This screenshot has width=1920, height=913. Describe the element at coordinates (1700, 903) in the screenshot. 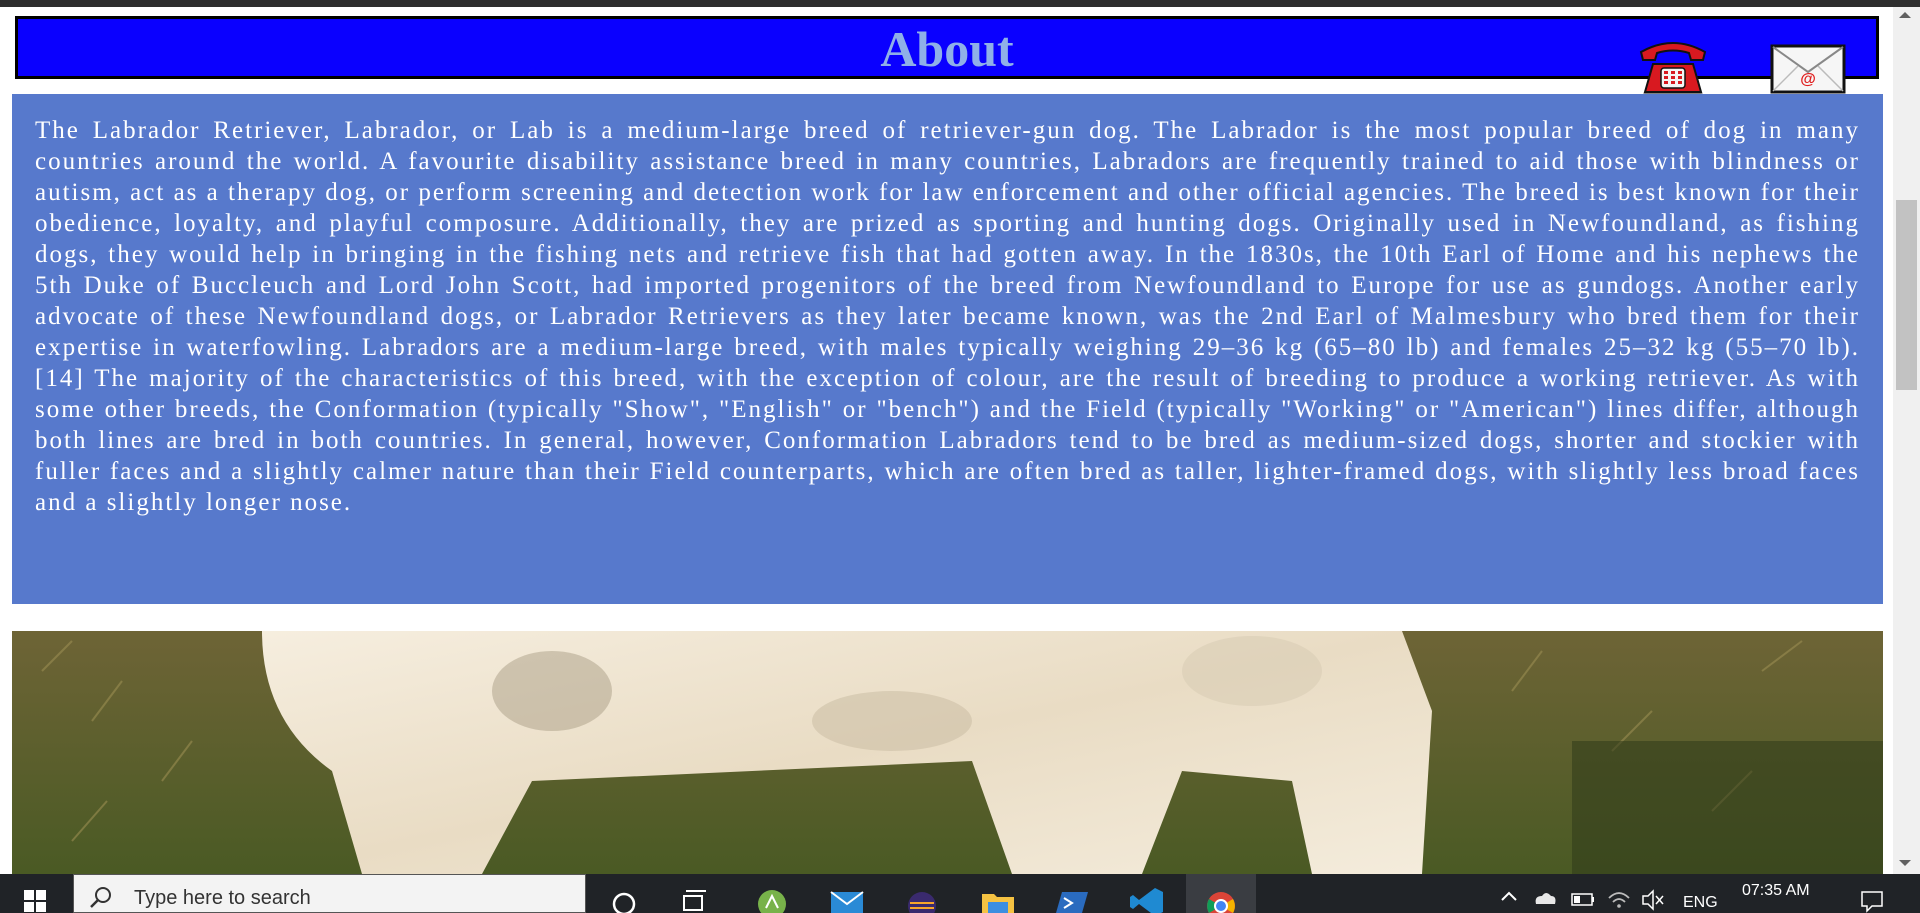

I see `language-indicator: ENG` at that location.